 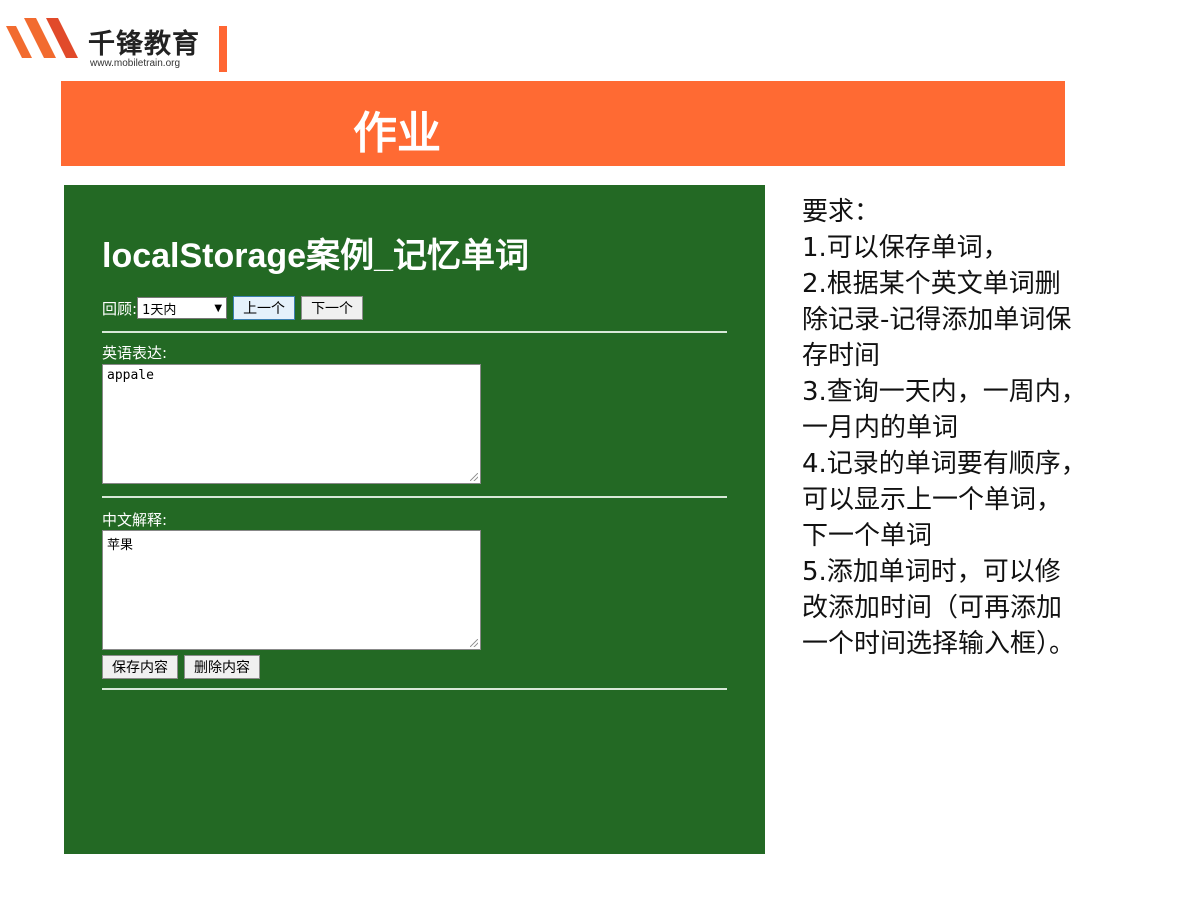 I want to click on review-label: 回顾:, so click(x=120, y=308).